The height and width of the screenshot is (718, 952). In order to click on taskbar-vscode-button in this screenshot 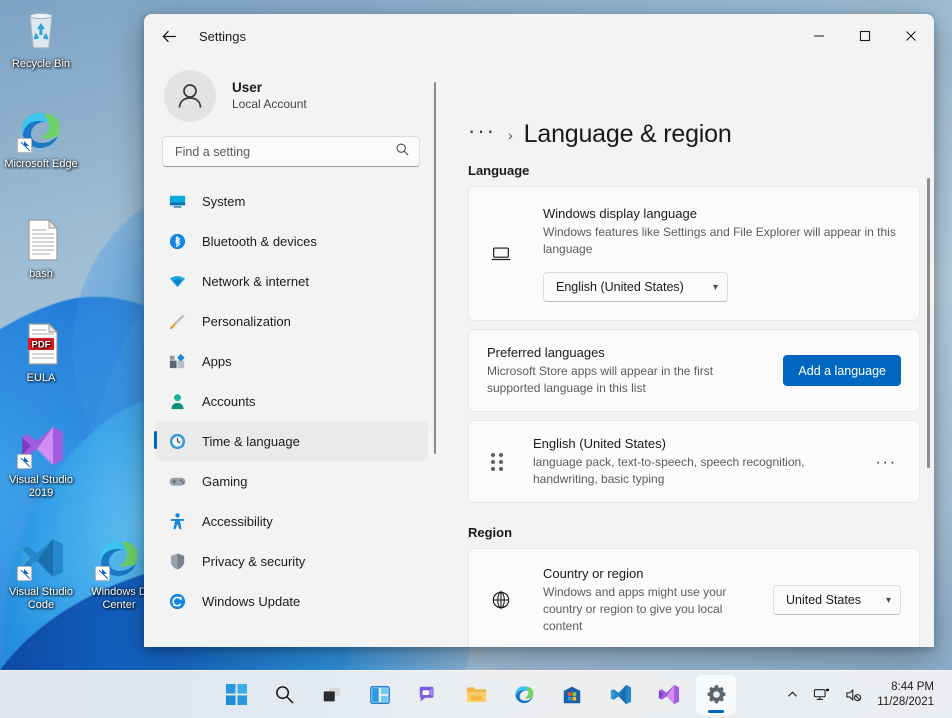, I will do `click(620, 695)`.